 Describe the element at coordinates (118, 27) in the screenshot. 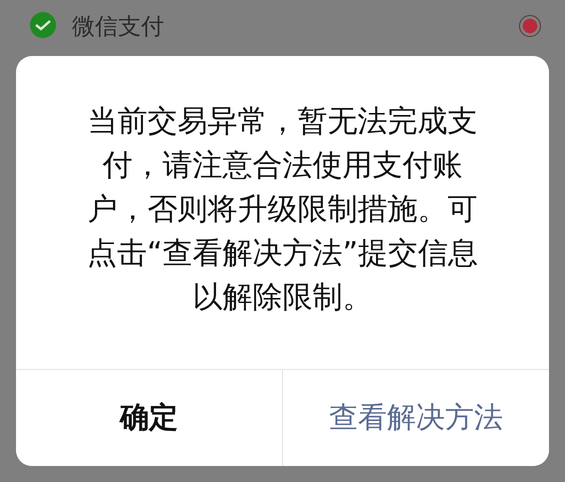

I see `payment-method-label: 微信支付` at that location.